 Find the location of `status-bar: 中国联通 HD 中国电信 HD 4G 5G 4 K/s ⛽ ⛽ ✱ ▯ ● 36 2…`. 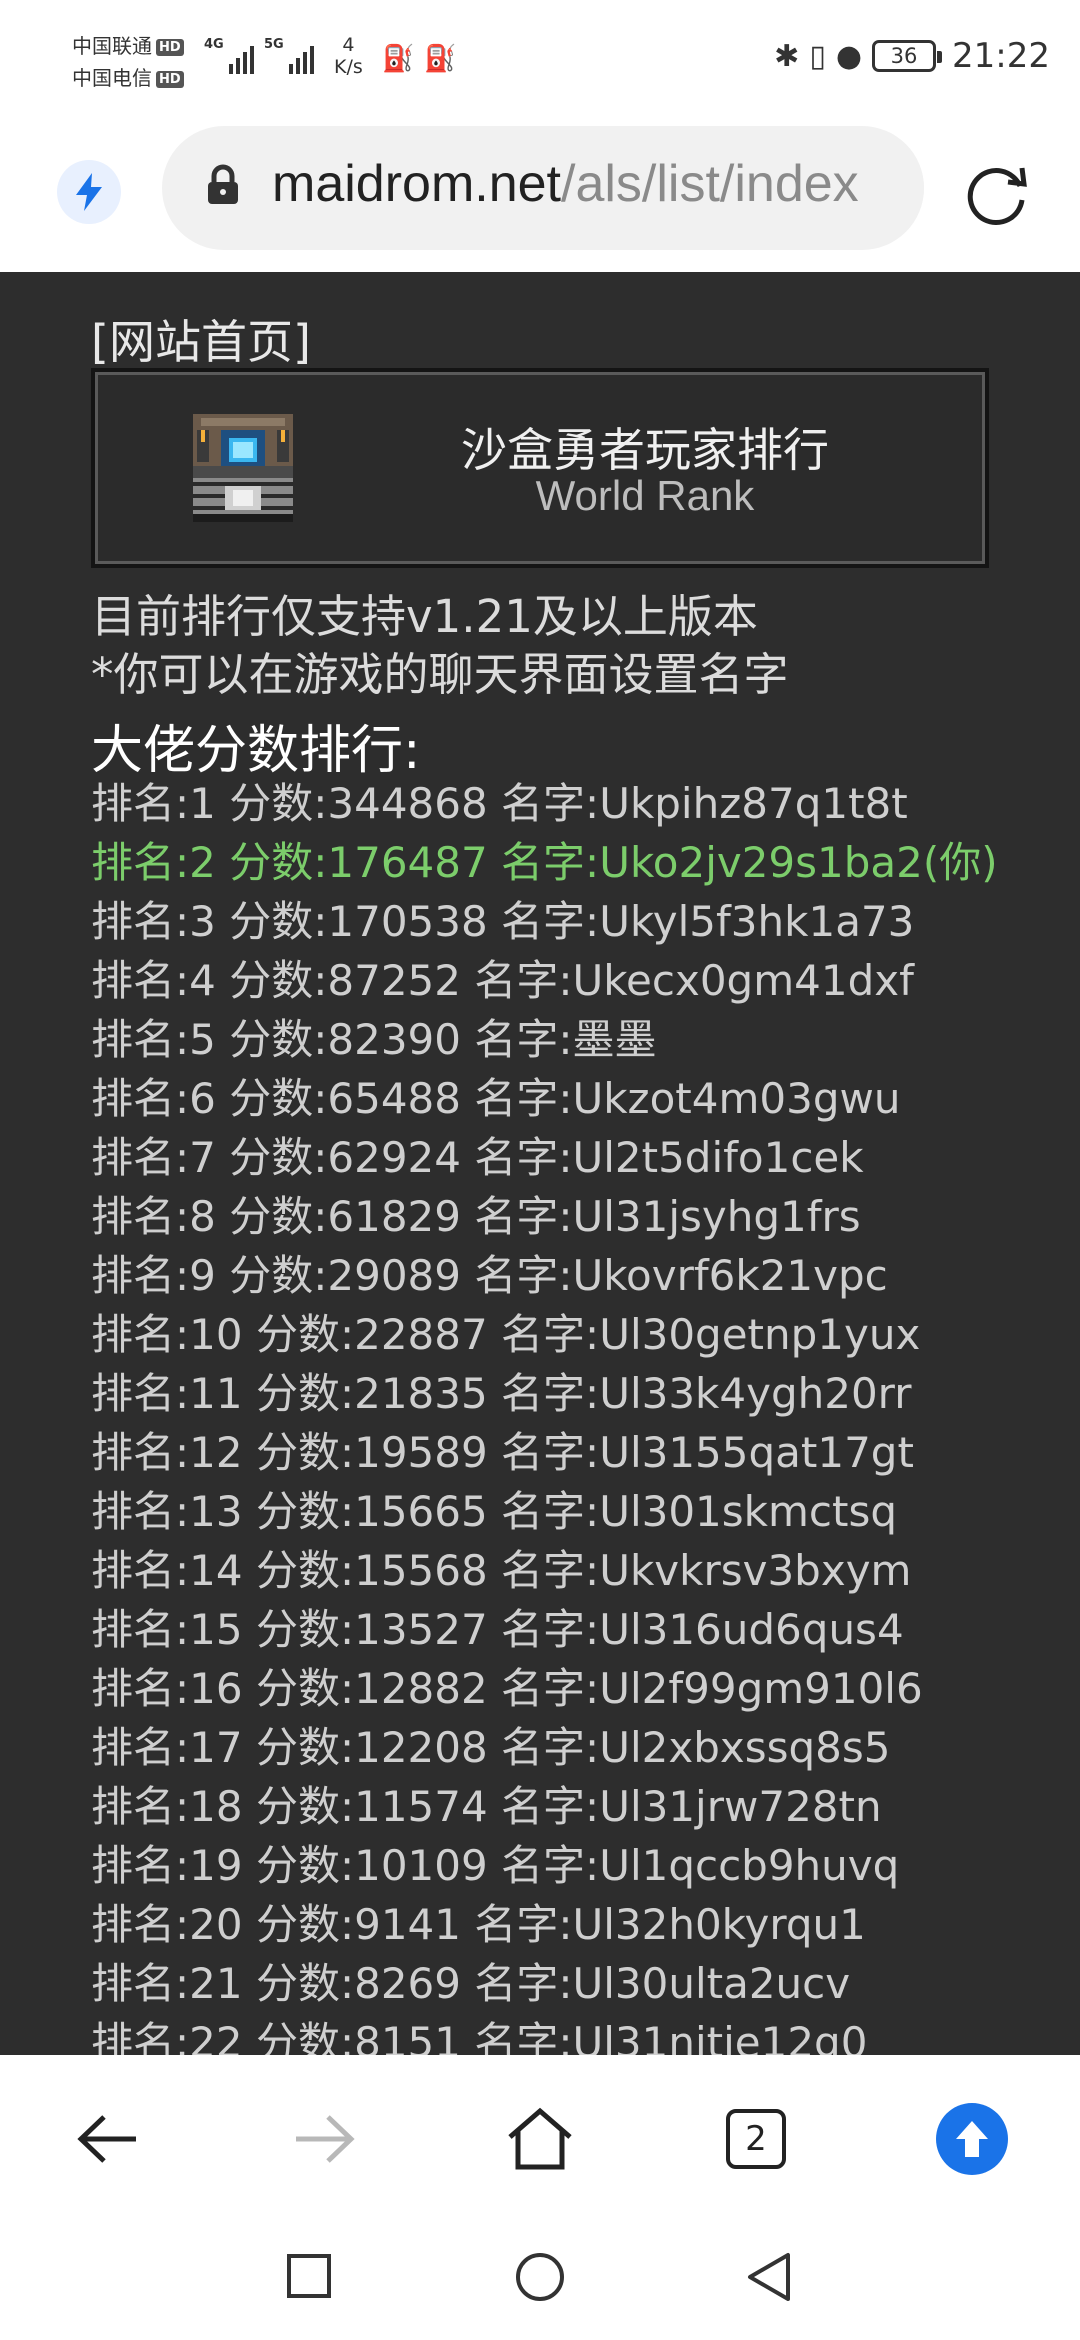

status-bar: 中国联通 HD 中国电信 HD 4G 5G 4 K/s ⛽ ⛽ ✱ ▯ ● 36 2… is located at coordinates (540, 60).